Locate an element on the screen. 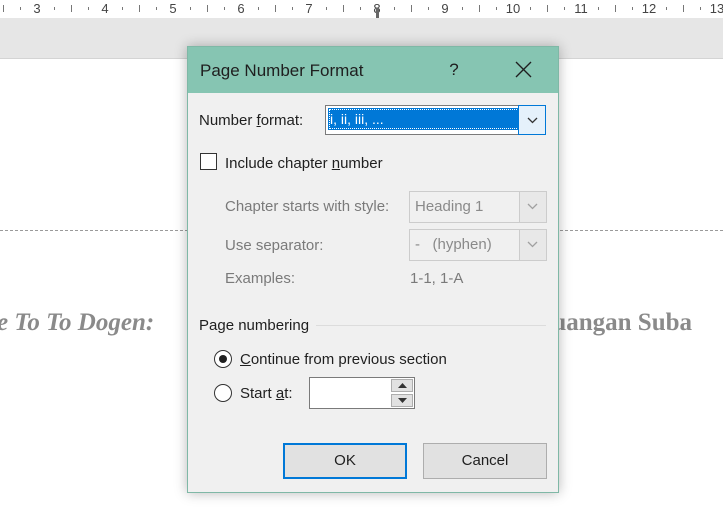  include-chapter-number-checkbox is located at coordinates (208, 161).